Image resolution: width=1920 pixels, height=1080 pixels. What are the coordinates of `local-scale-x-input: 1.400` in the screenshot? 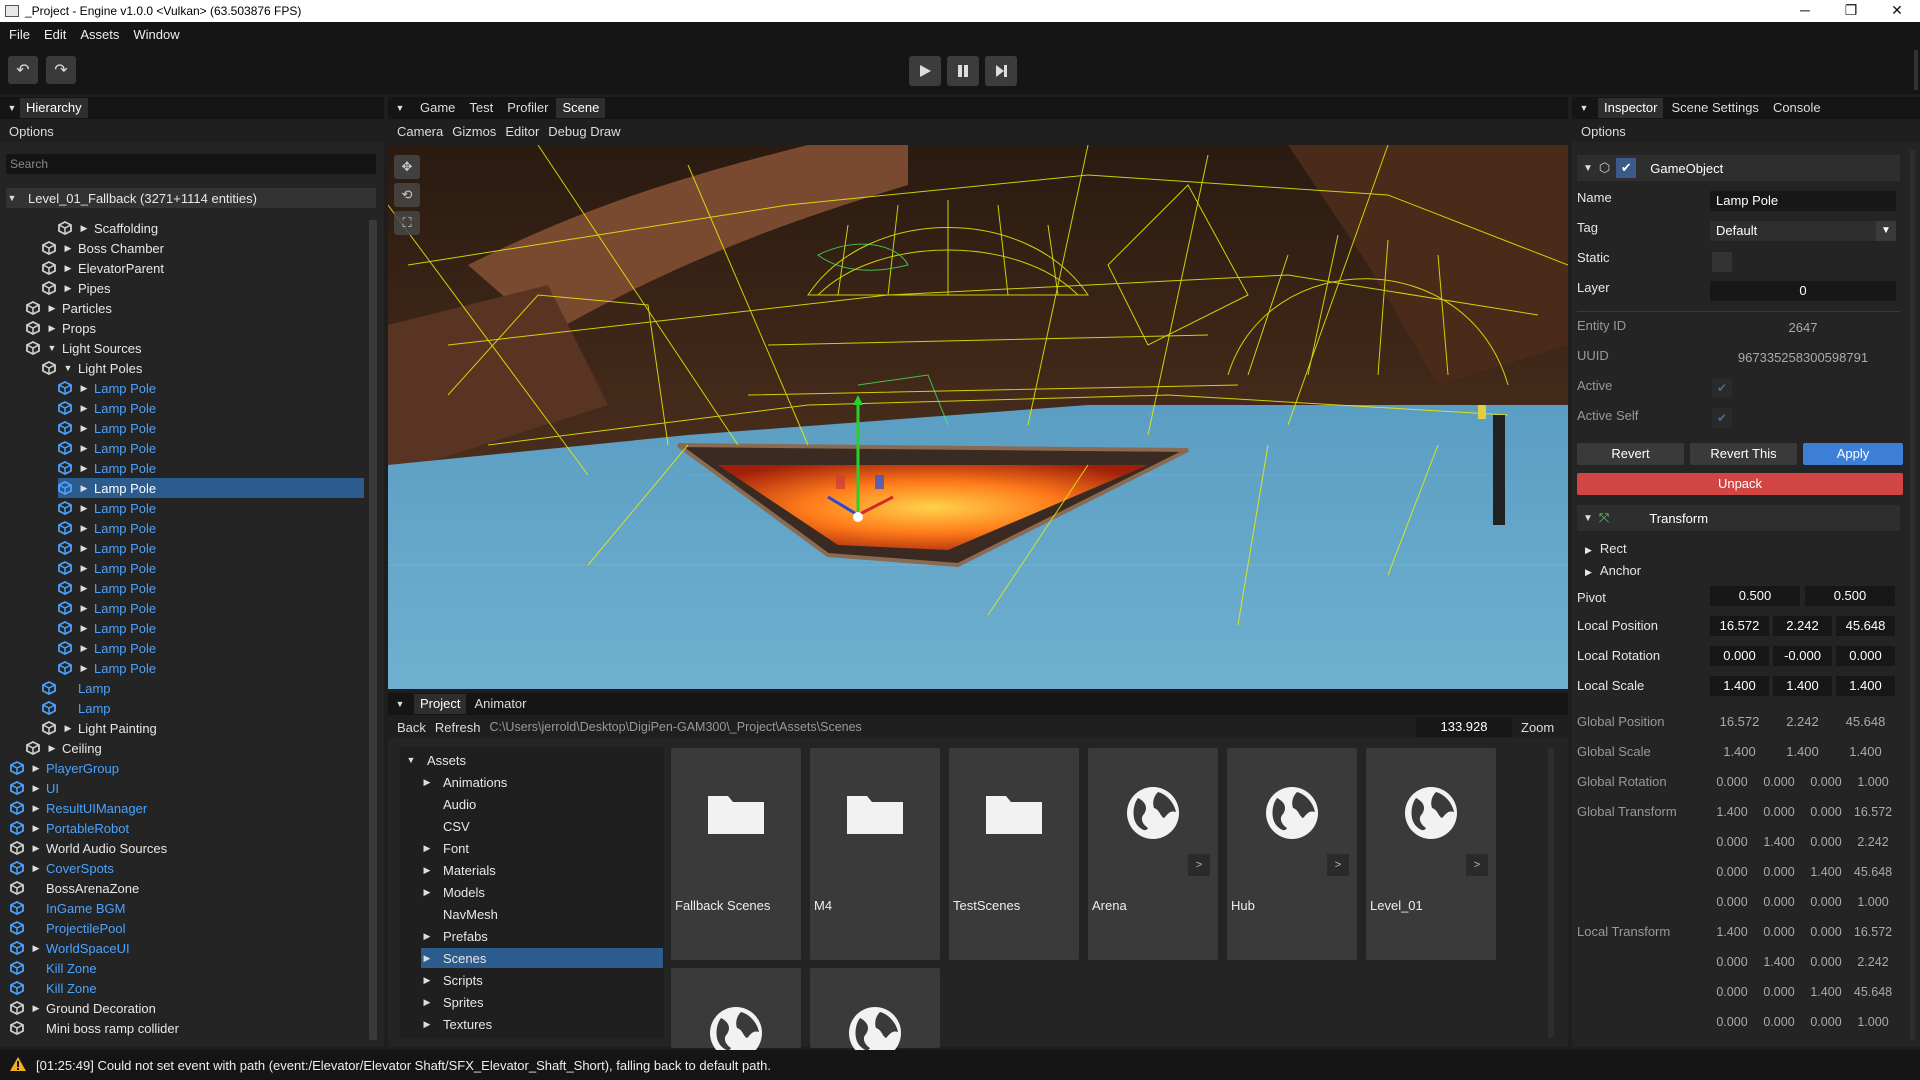 It's located at (1739, 686).